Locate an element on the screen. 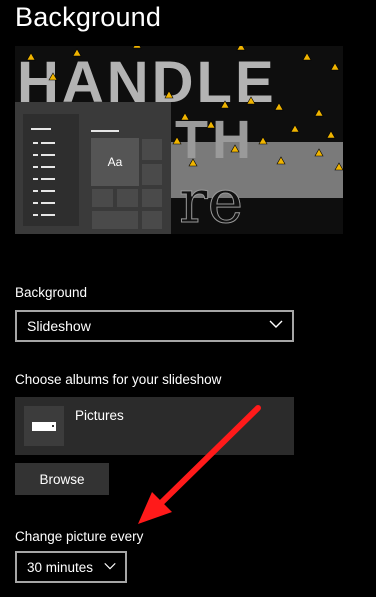 Image resolution: width=376 pixels, height=597 pixels. album-item-pictures: Pictures is located at coordinates (154, 426).